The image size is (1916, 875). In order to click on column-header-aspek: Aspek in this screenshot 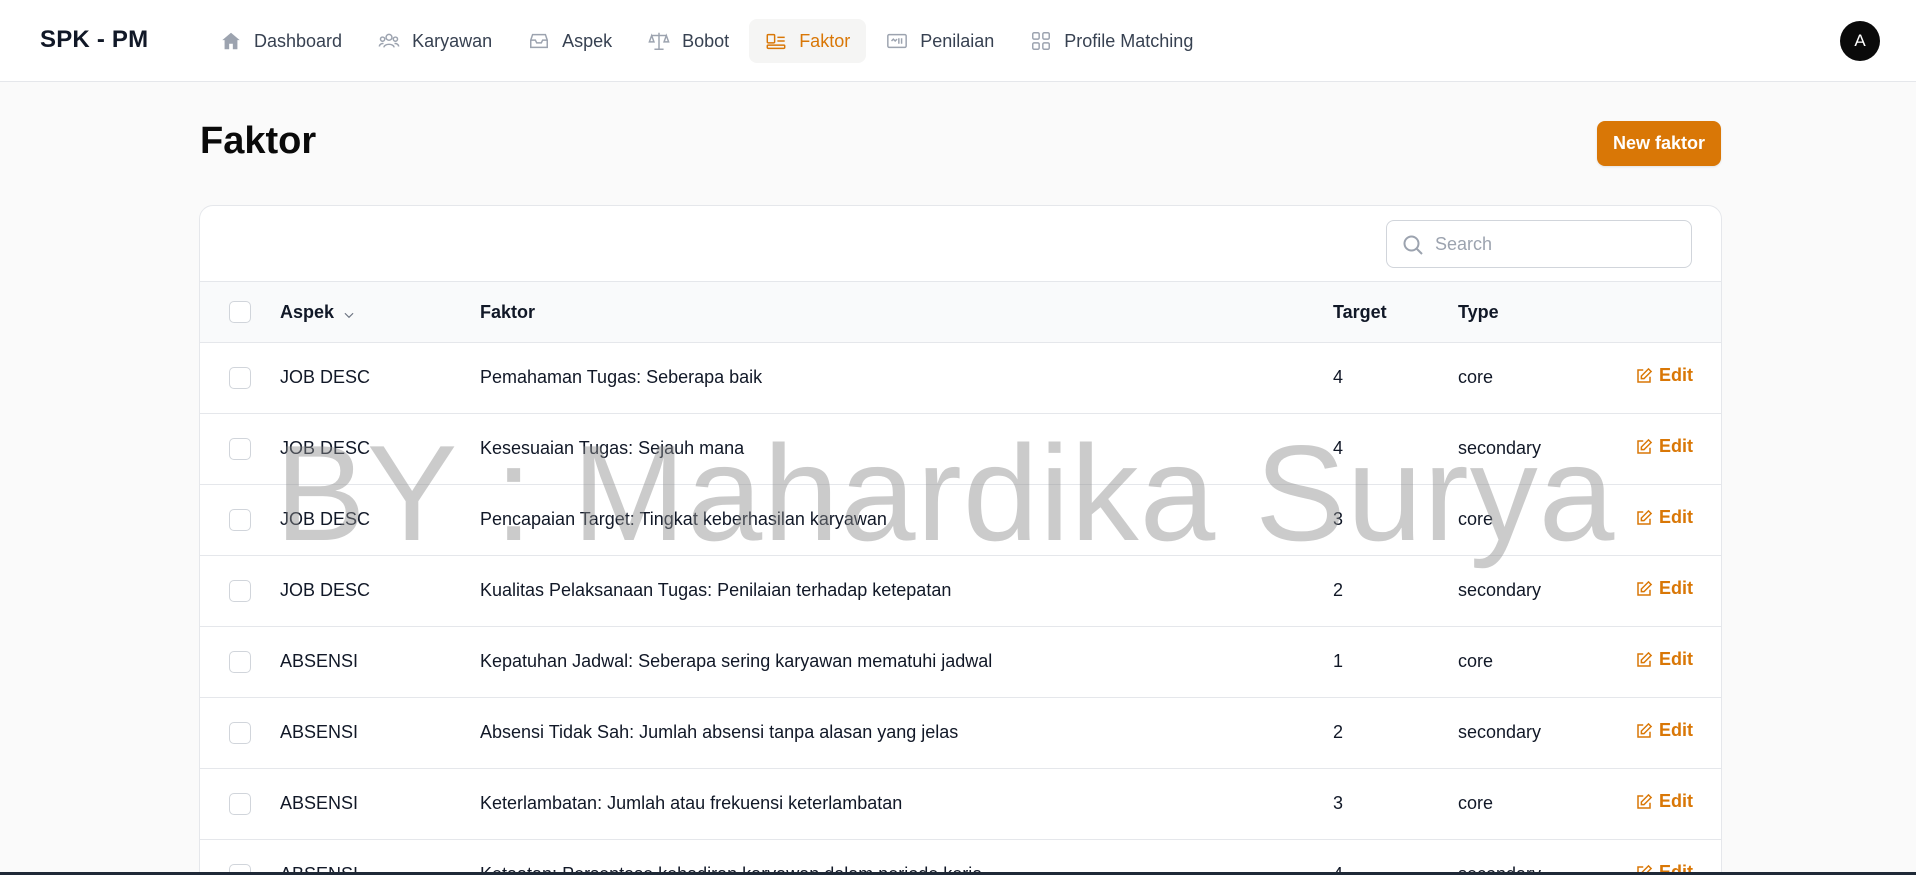, I will do `click(318, 312)`.